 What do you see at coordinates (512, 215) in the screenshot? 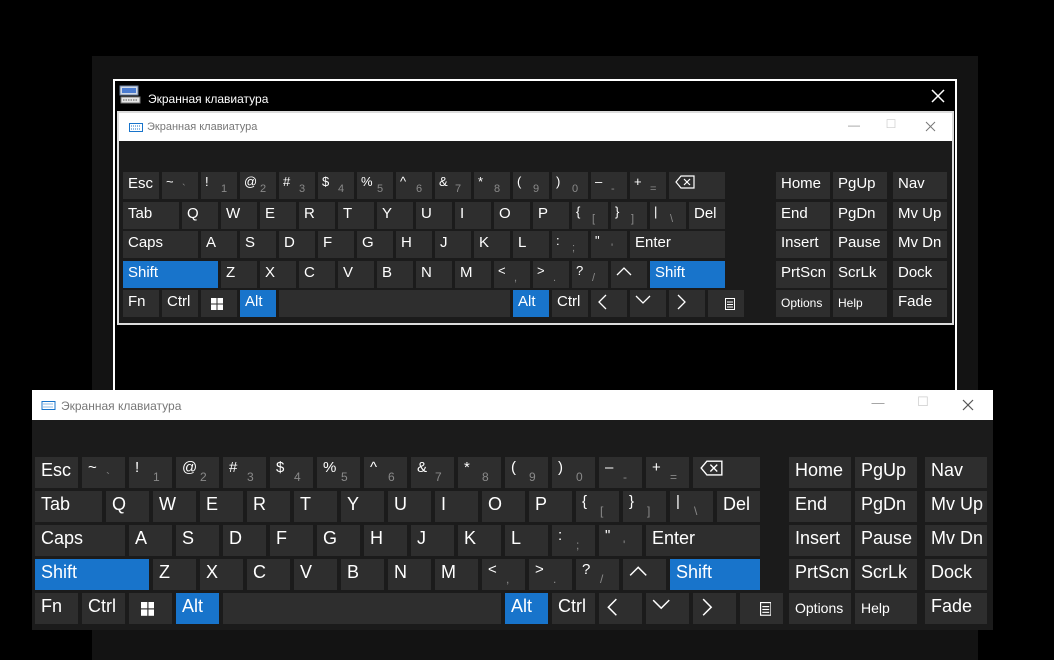
I see `key-o: O` at bounding box center [512, 215].